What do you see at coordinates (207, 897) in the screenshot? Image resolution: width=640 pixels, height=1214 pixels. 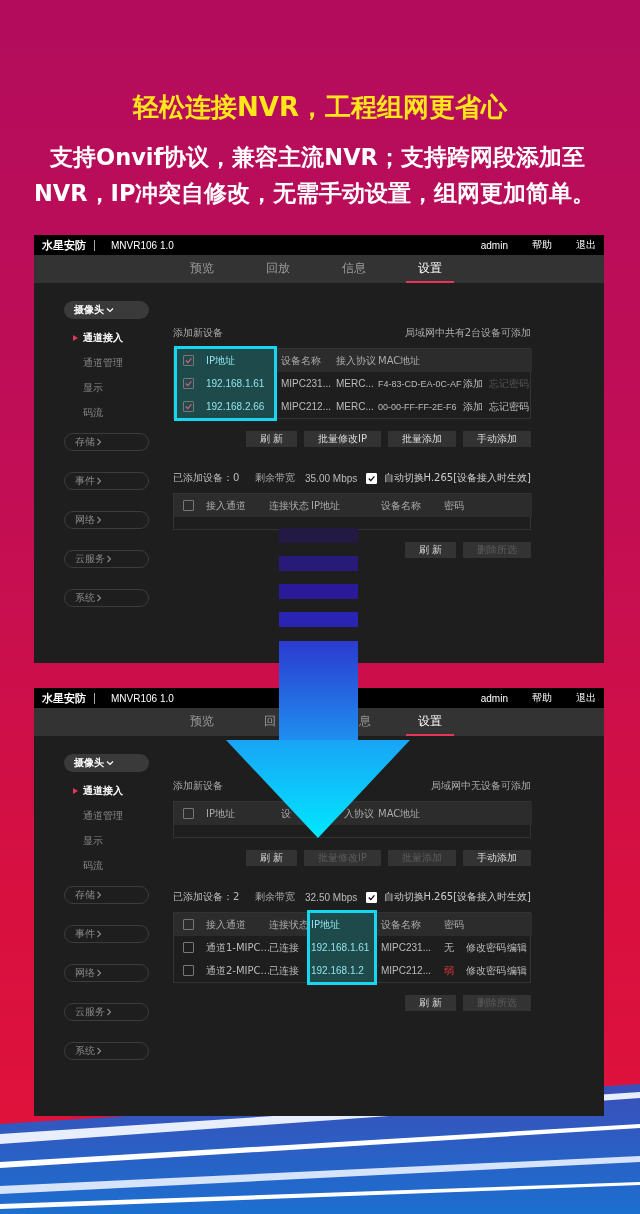 I see `device-count: 已添加设备：2` at bounding box center [207, 897].